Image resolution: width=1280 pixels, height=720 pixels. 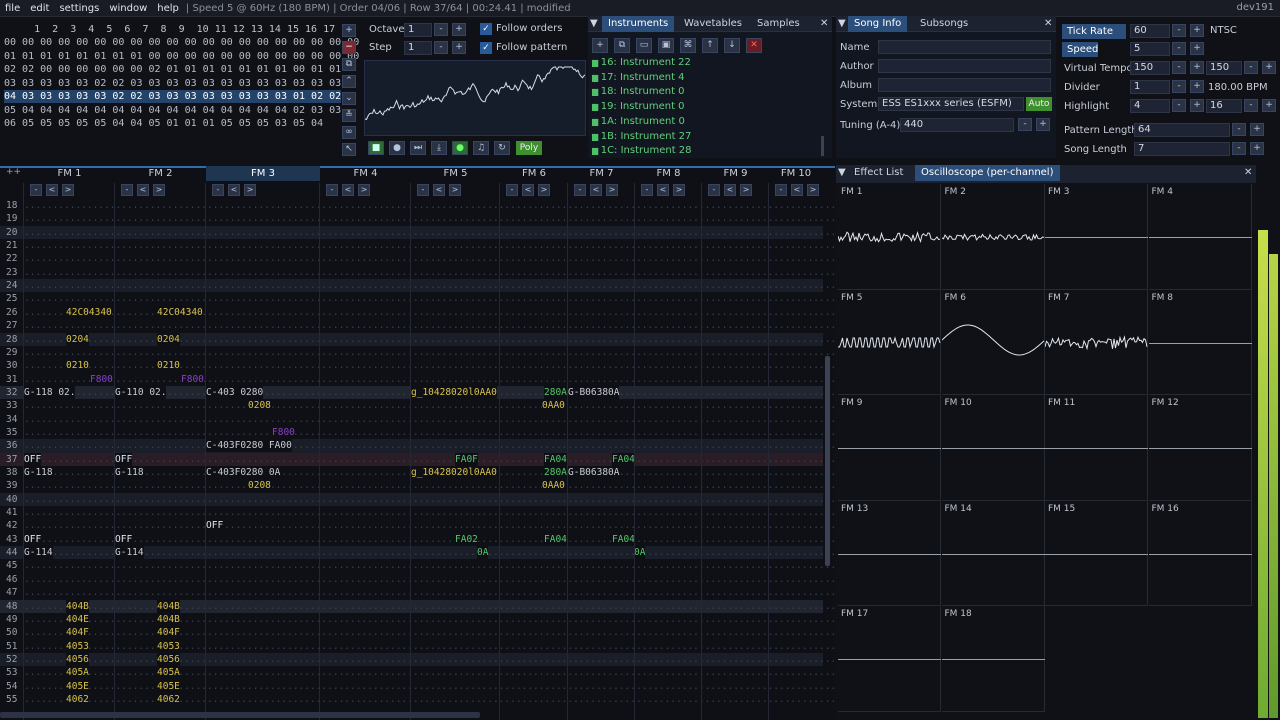 What do you see at coordinates (249, 446) in the screenshot?
I see `pattern-cell: C-403F0280 FA00` at bounding box center [249, 446].